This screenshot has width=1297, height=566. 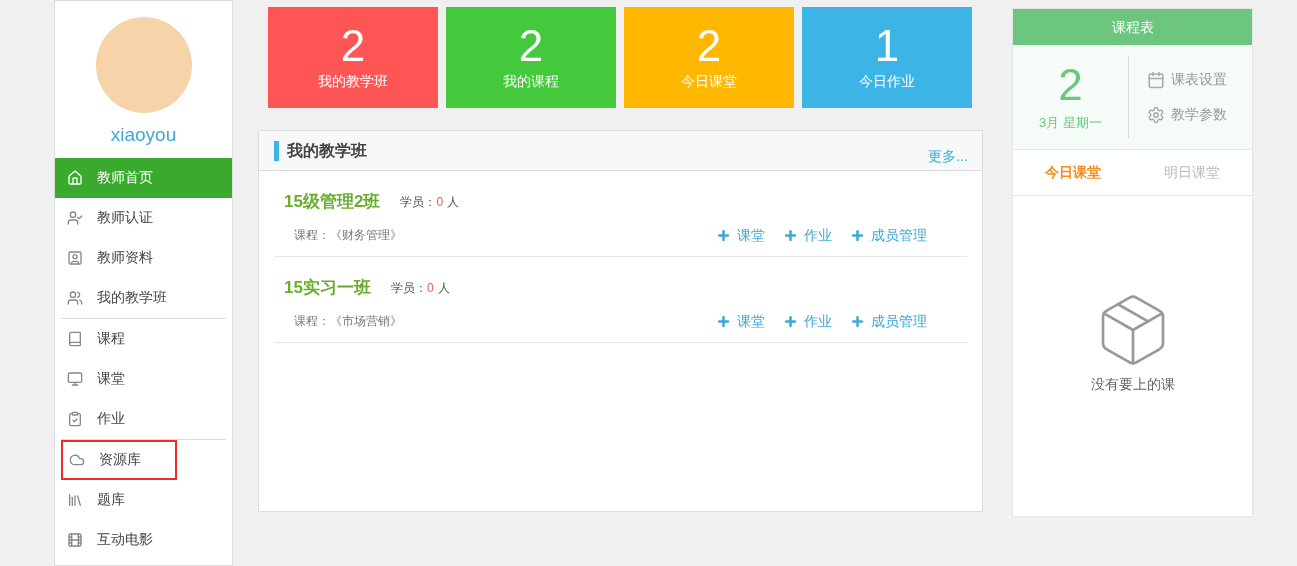 What do you see at coordinates (531, 57) in the screenshot?
I see `stat-tile: 2 我的课程` at bounding box center [531, 57].